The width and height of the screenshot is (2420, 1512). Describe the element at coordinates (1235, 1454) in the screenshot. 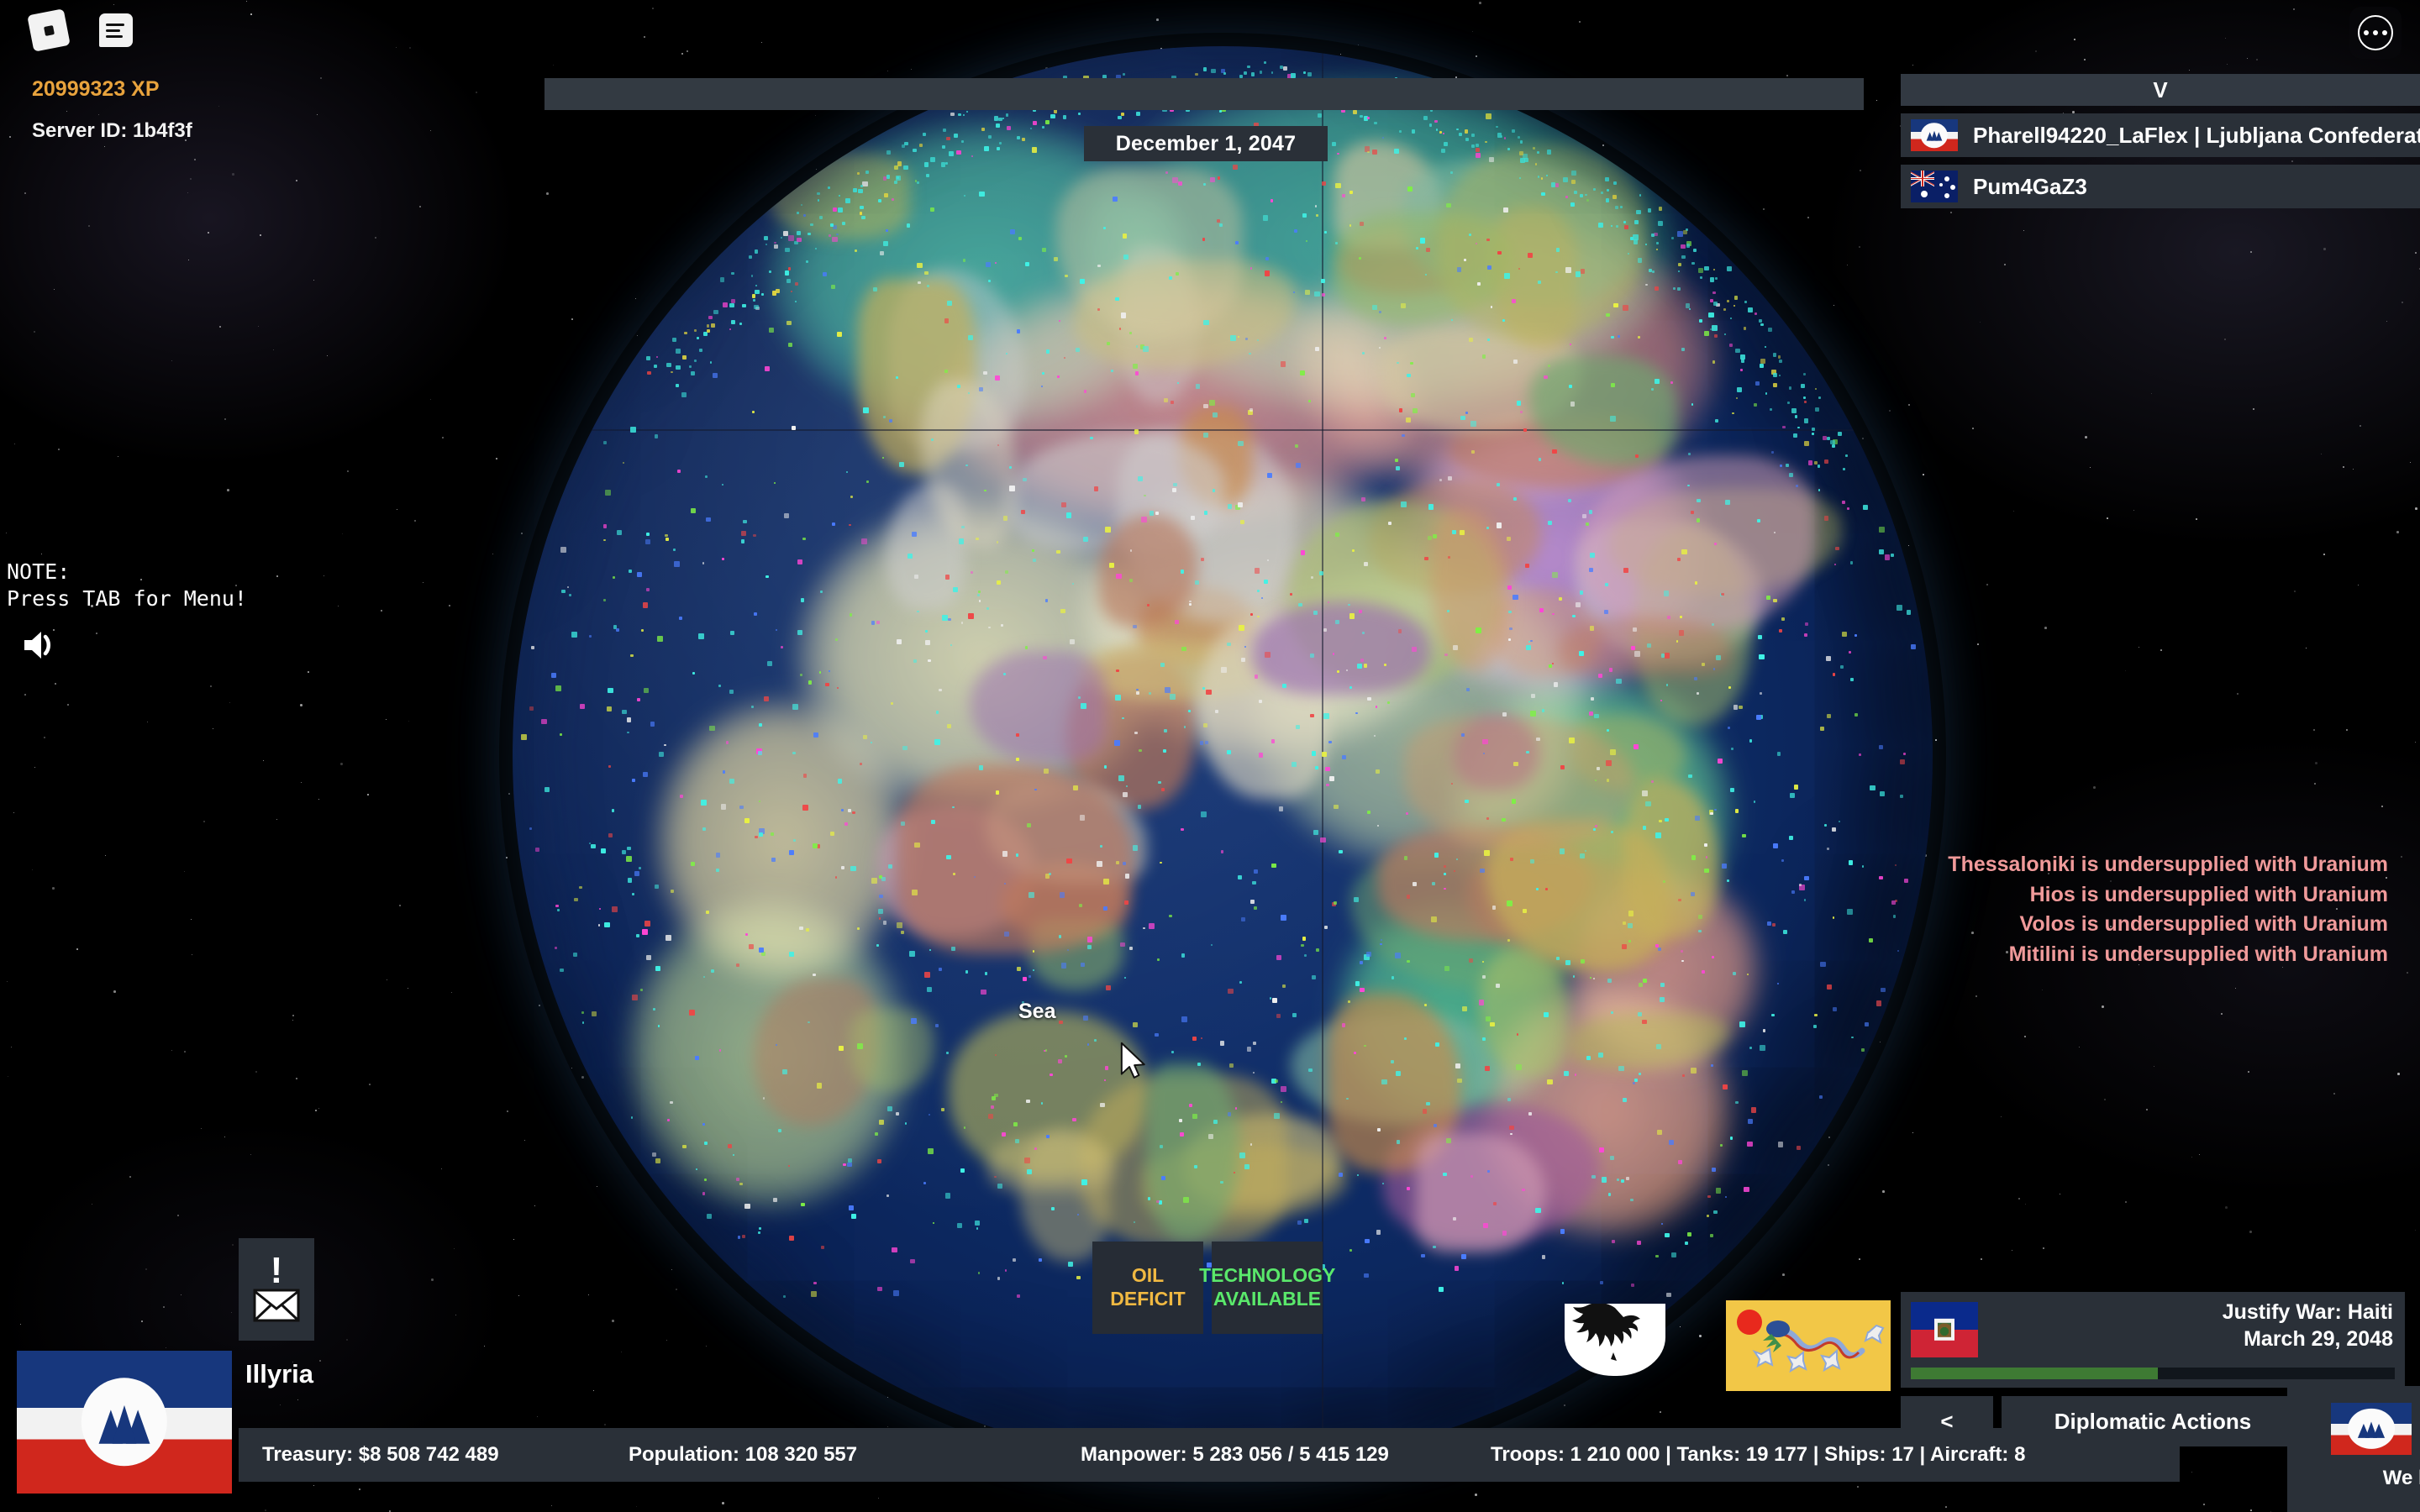

I see `stat-manpower: Manpower: 5 283 056 / 5 415 129` at that location.